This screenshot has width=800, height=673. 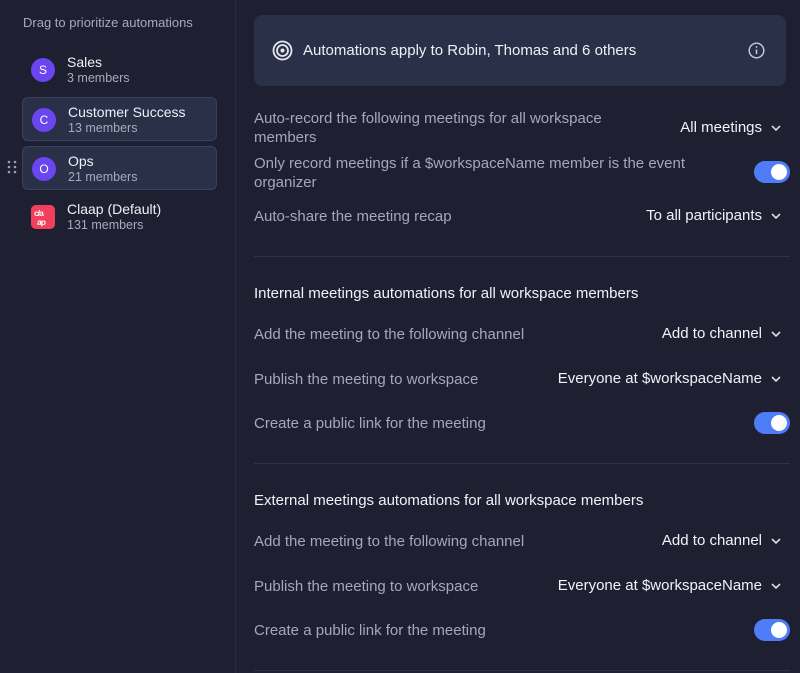 I want to click on external-publish-dropdown: Everyone at $workspaceName, so click(x=670, y=585).